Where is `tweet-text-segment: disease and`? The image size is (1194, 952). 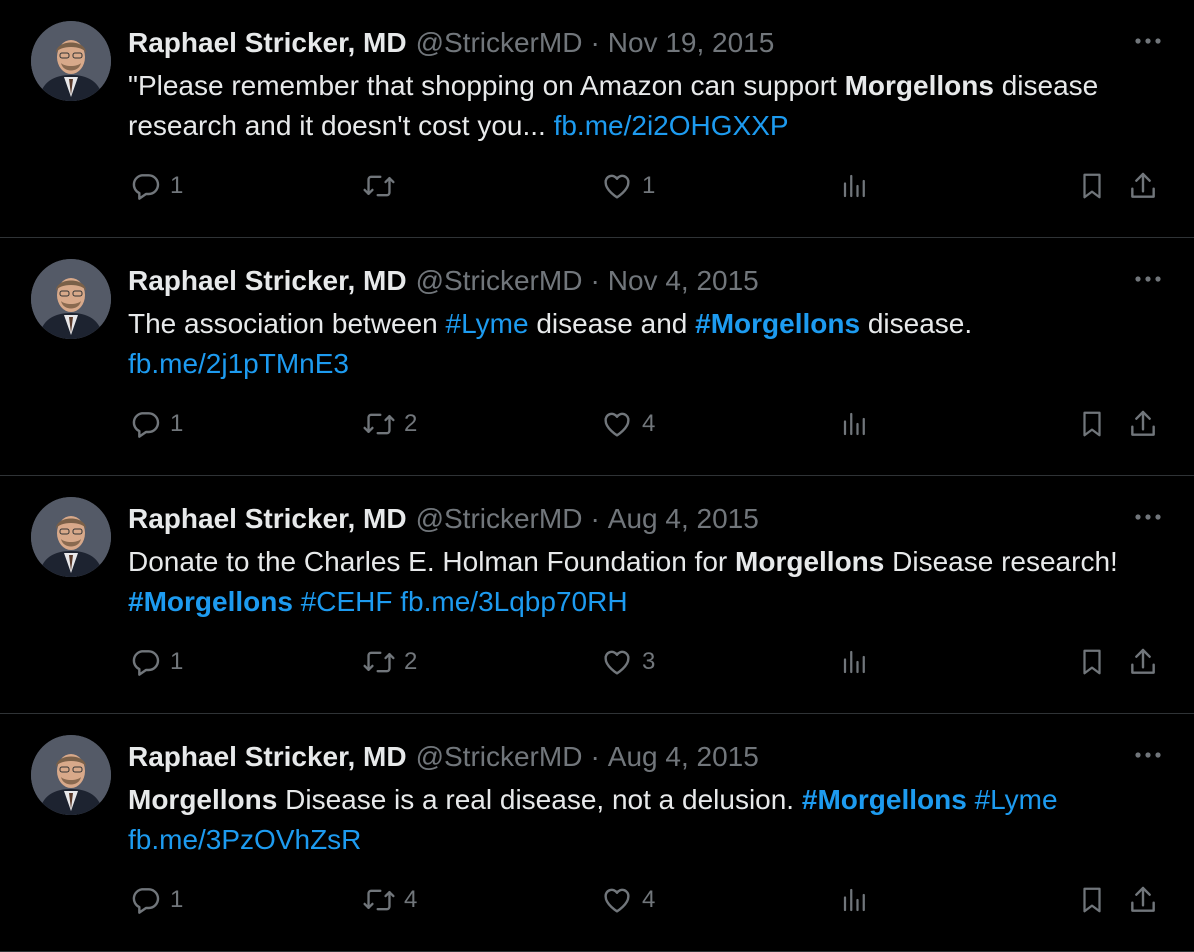 tweet-text-segment: disease and is located at coordinates (612, 323).